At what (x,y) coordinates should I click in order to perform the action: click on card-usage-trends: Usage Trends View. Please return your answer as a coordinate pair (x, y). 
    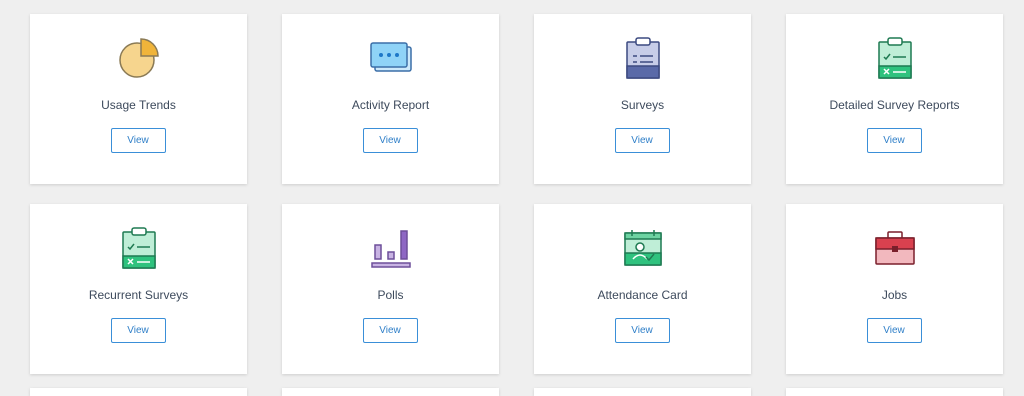
    Looking at the image, I should click on (138, 99).